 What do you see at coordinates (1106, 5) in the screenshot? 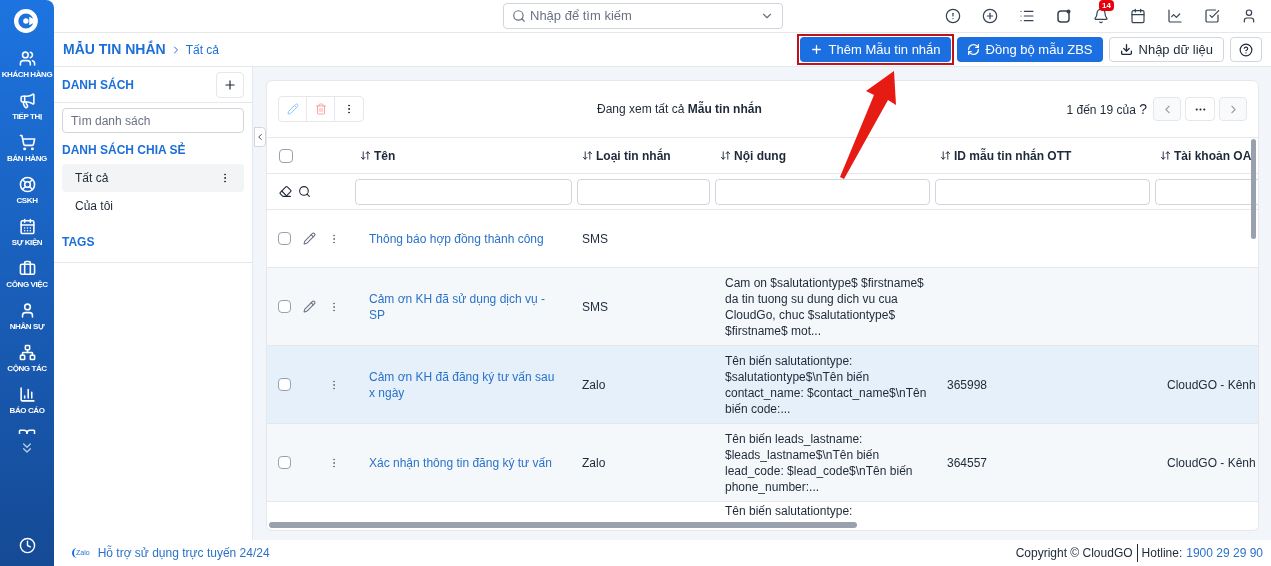
I see `notification-badge: 14` at bounding box center [1106, 5].